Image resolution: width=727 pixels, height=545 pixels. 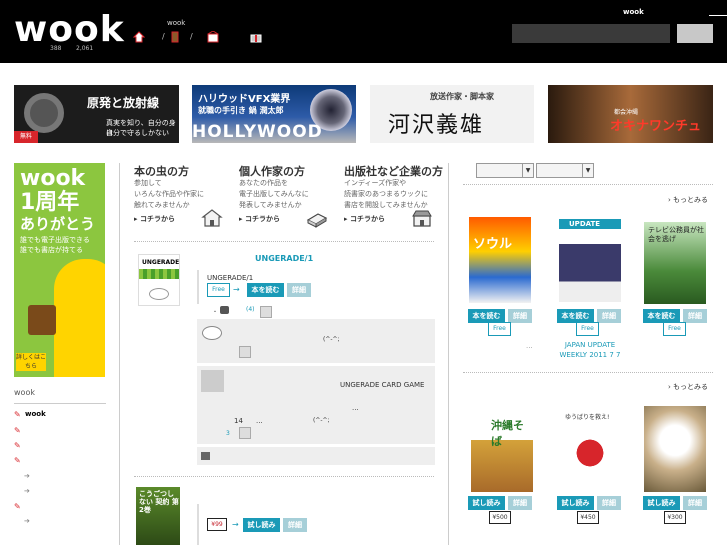 What do you see at coordinates (272, 171) in the screenshot?
I see `category-authors-title: 個人作家の方` at bounding box center [272, 171].